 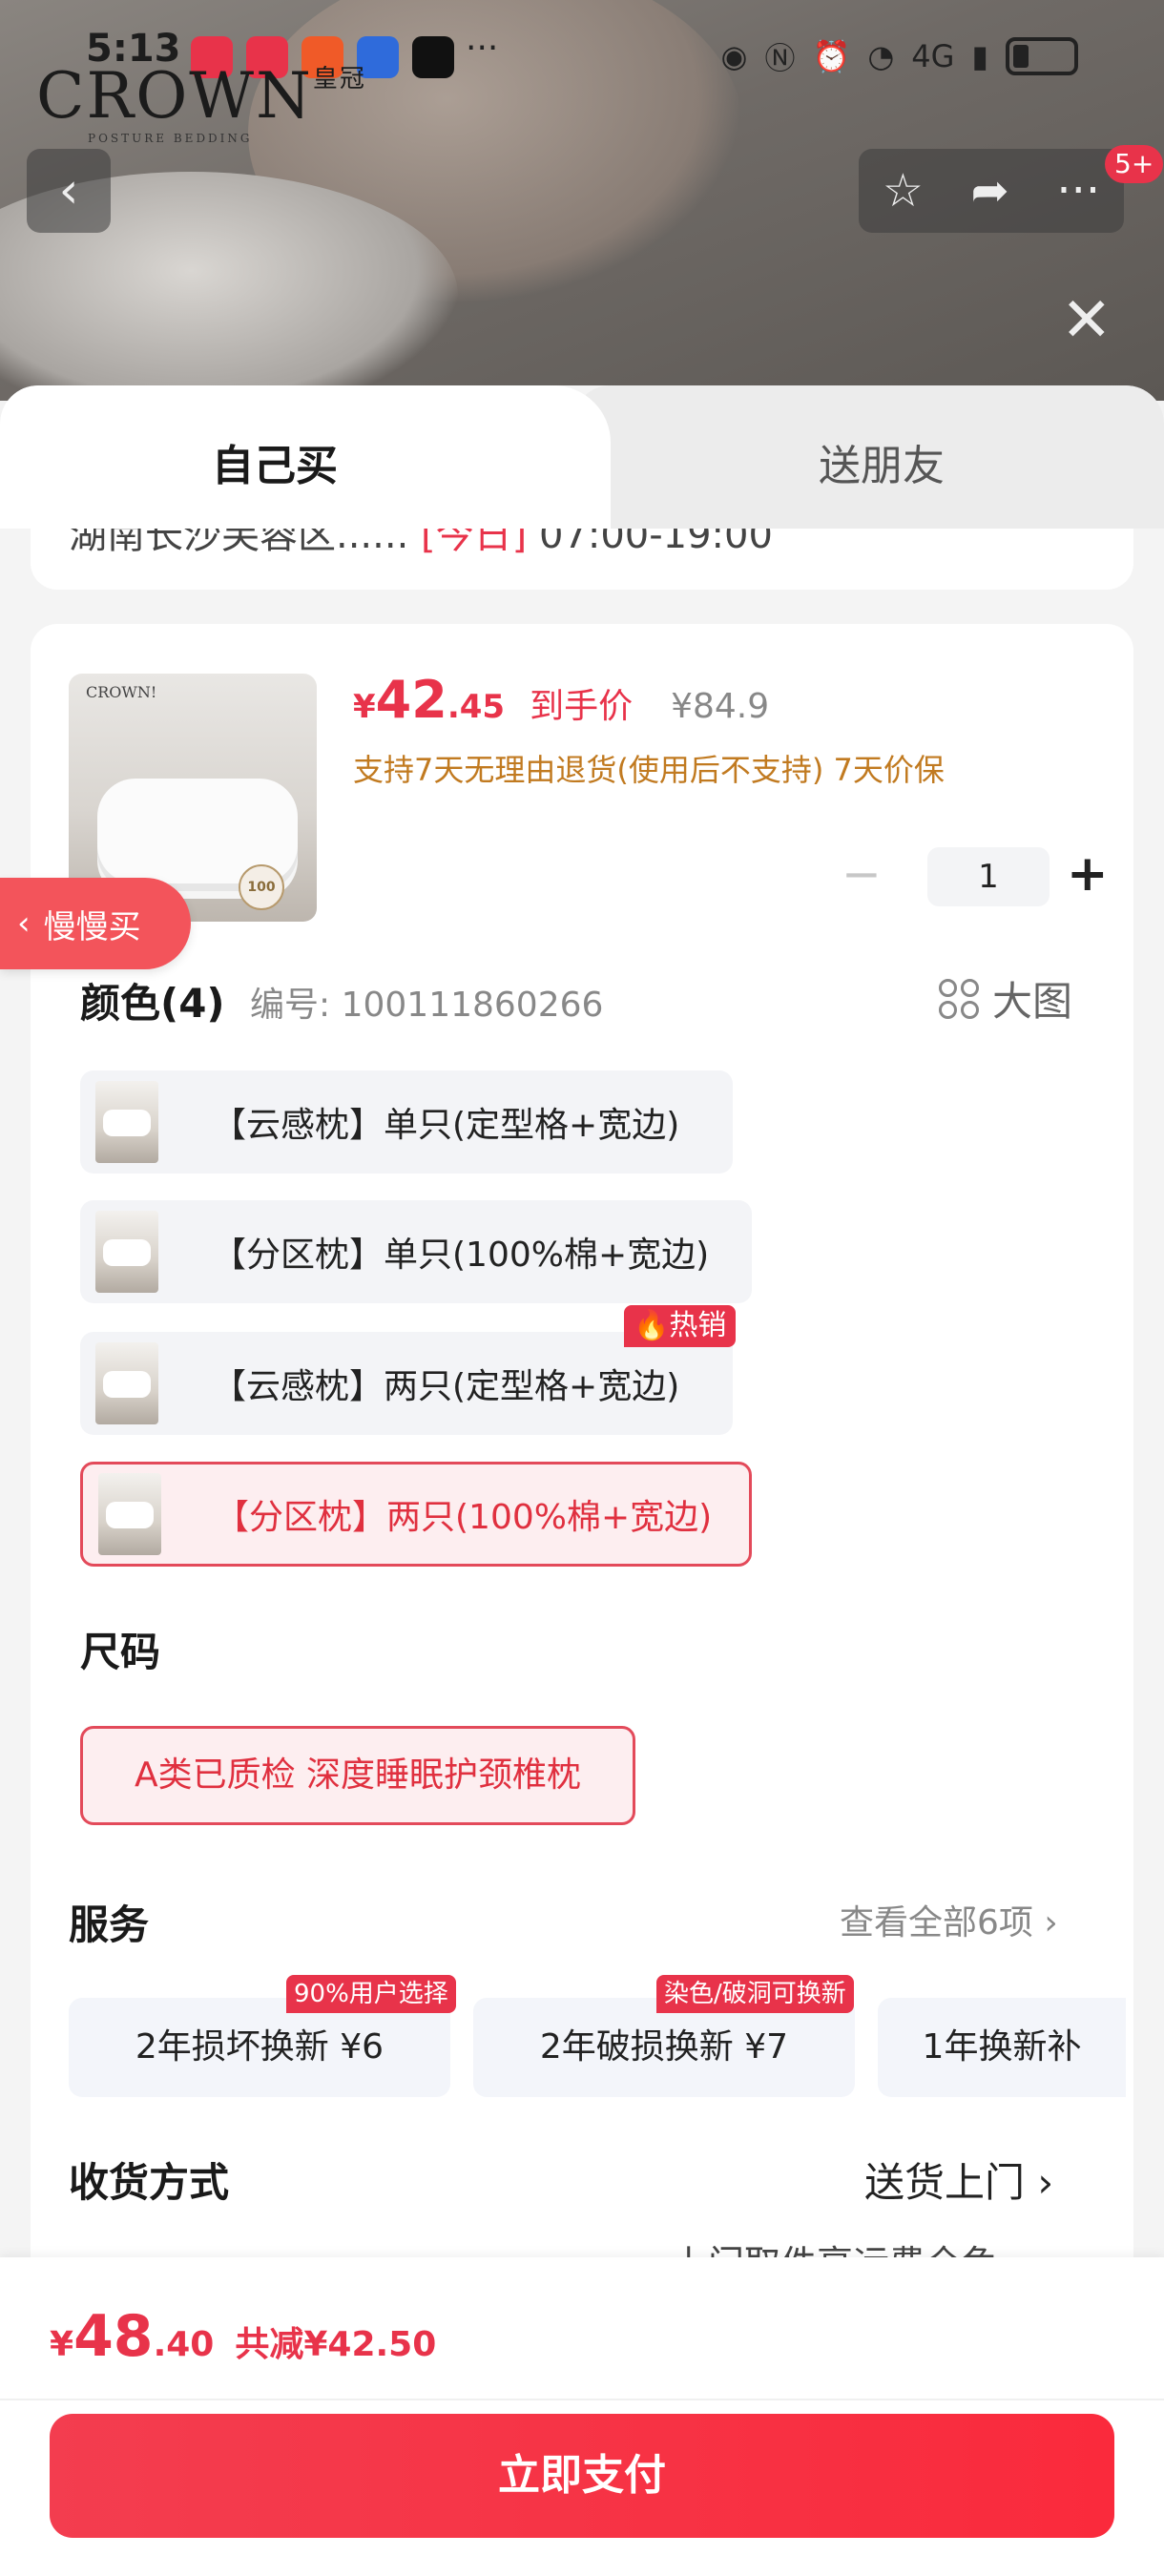 I want to click on color-option: 【分区枕】单只(100%棉+宽边), so click(x=416, y=1251).